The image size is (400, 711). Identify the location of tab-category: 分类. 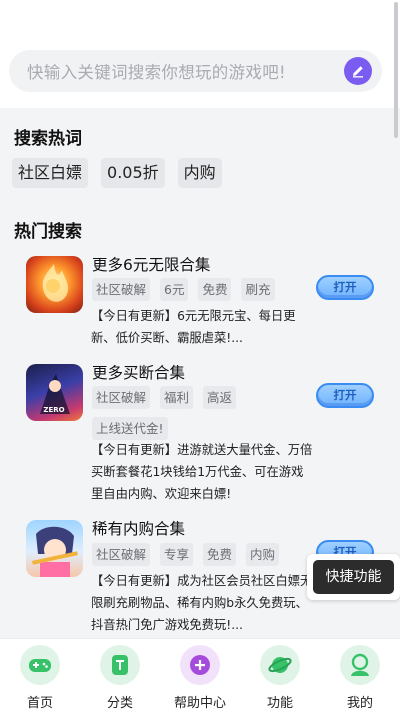
(120, 675).